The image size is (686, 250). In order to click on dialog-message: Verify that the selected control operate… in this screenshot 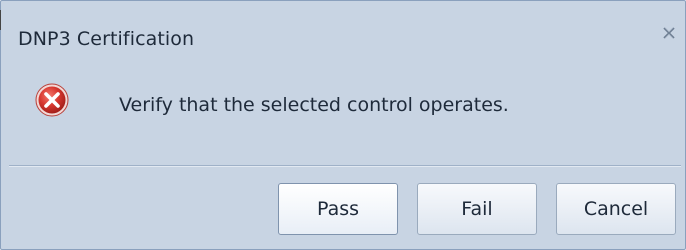, I will do `click(314, 105)`.